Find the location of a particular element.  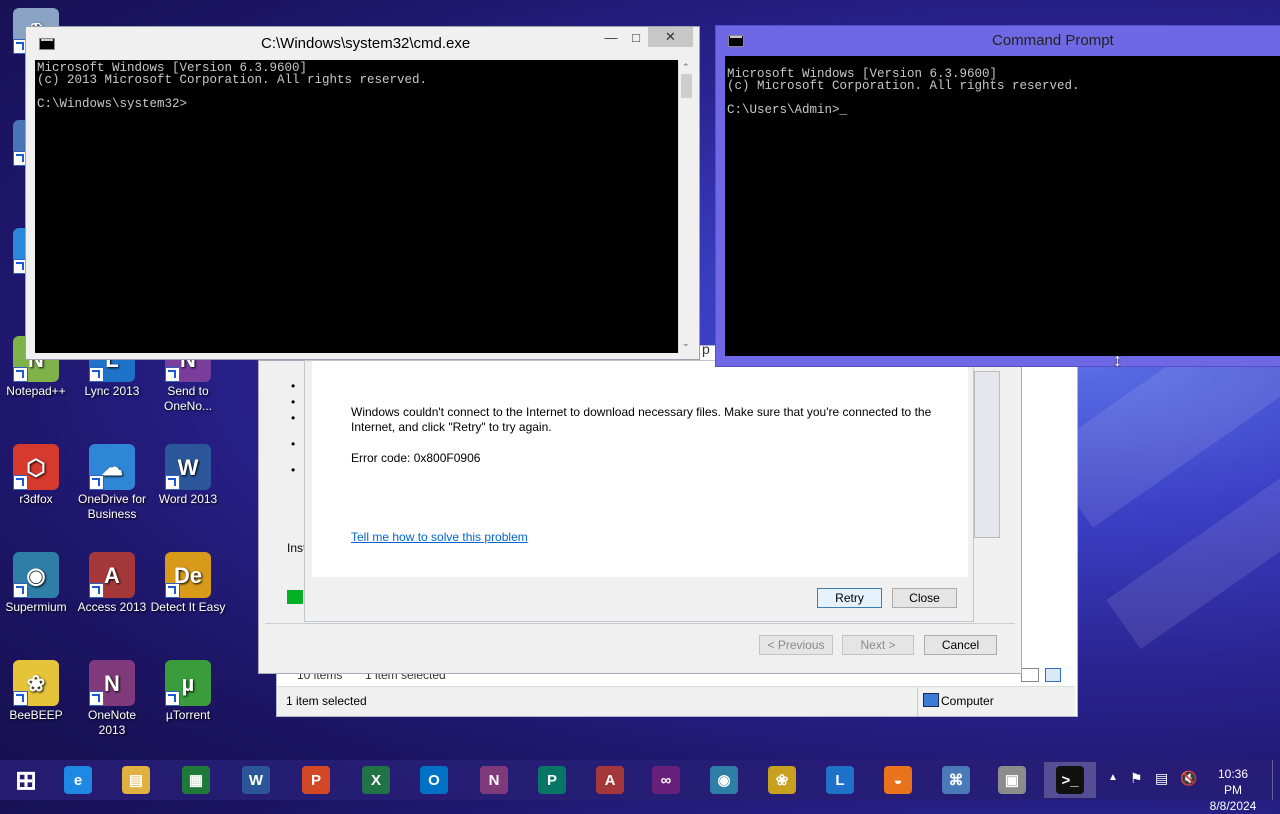

app-icon: De is located at coordinates (188, 575).